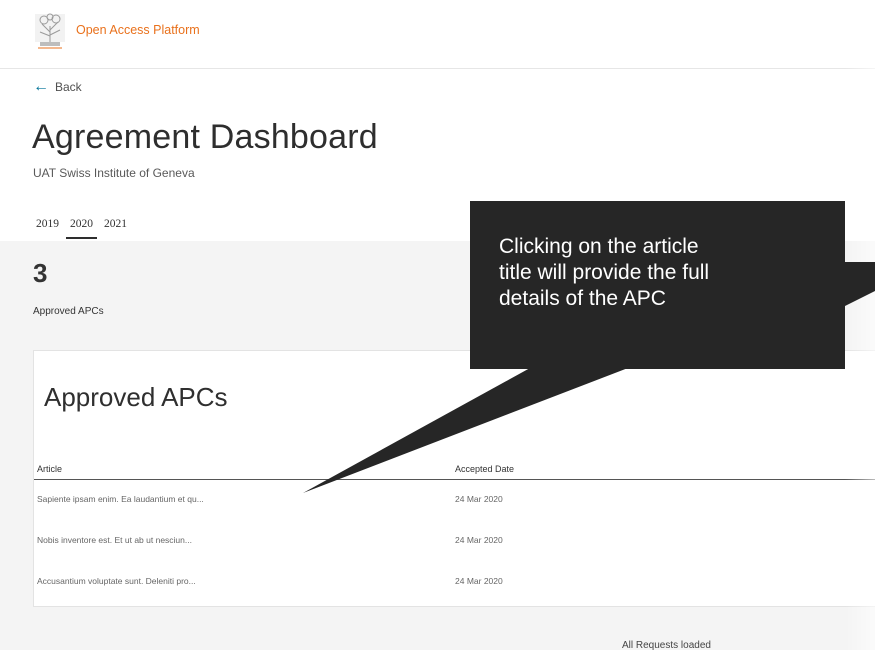 This screenshot has height=651, width=875. Describe the element at coordinates (604, 272) in the screenshot. I see `callout-line-2: title will provide the full` at that location.